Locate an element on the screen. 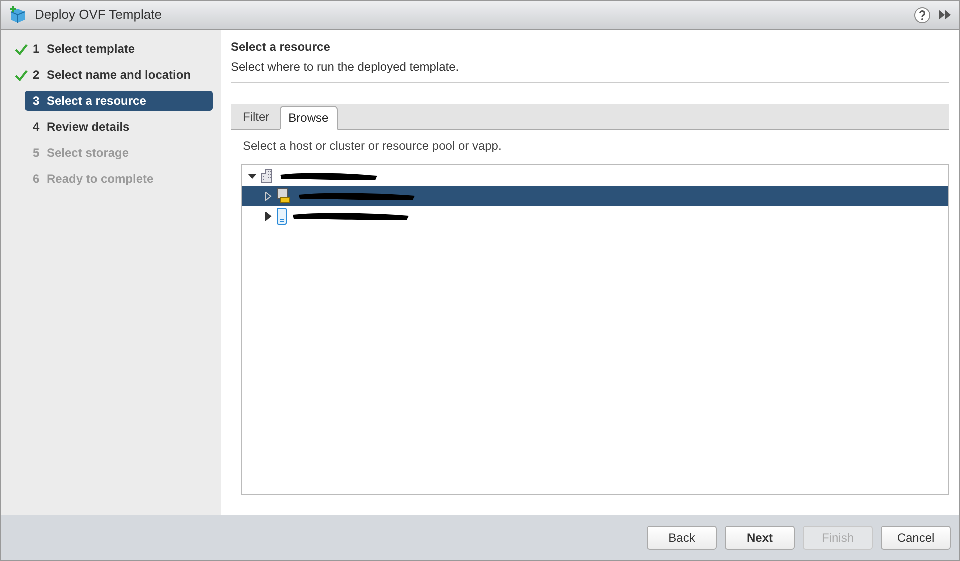 This screenshot has width=960, height=561. page-title: Select a resource is located at coordinates (281, 47).